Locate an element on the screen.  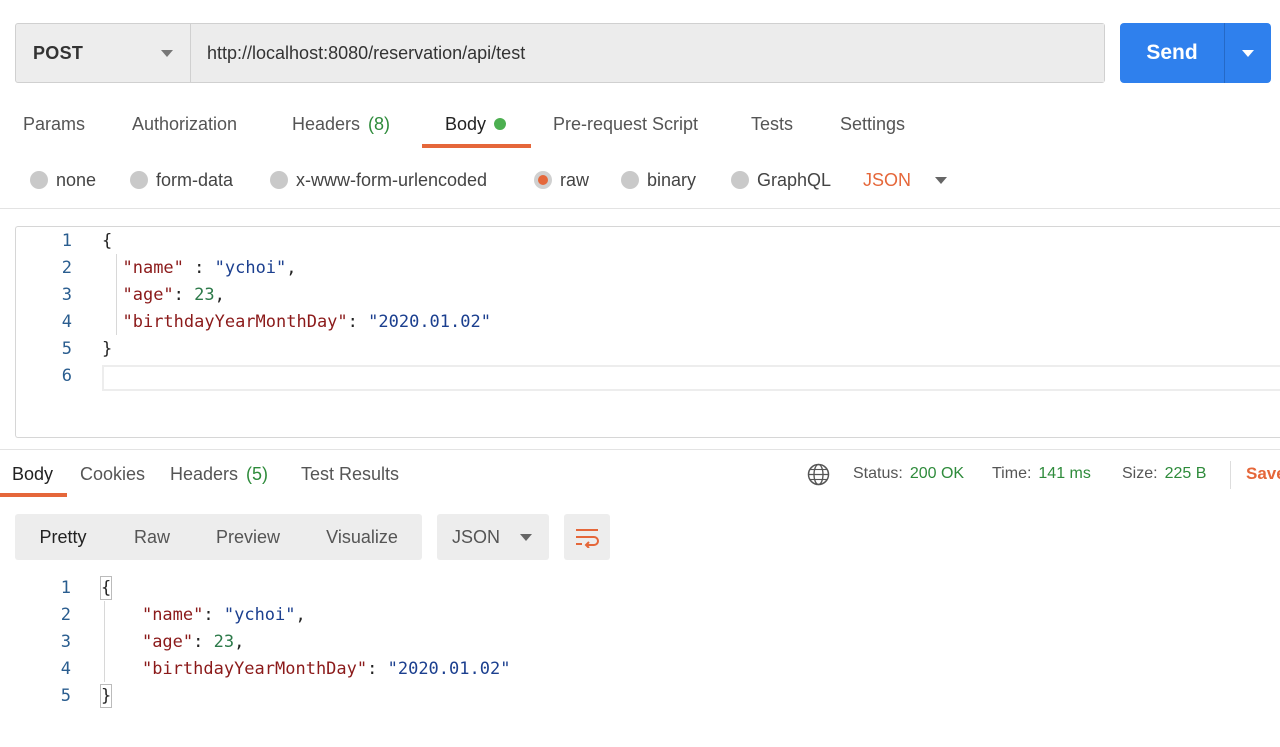
radio-label: raw is located at coordinates (575, 179).